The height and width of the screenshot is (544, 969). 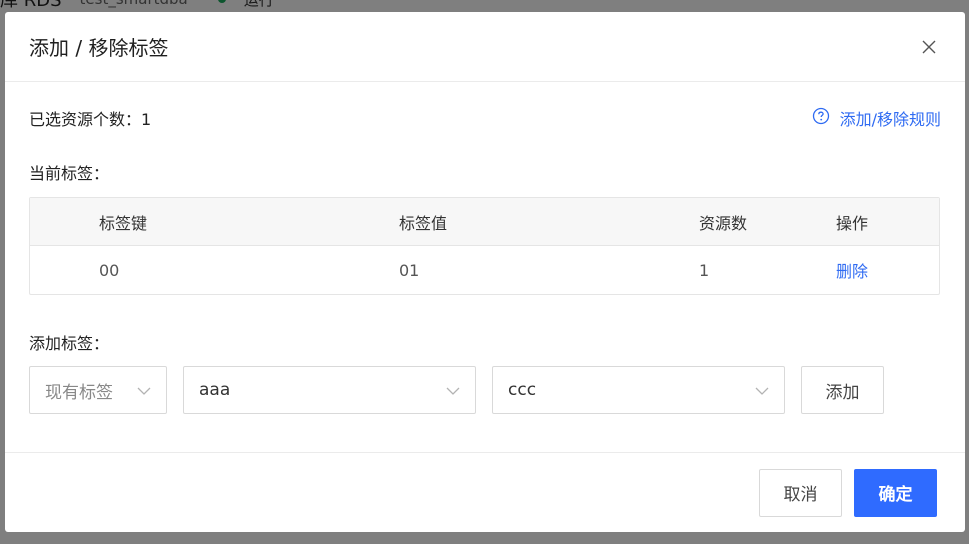 I want to click on add-tag-button: 添加, so click(x=842, y=390).